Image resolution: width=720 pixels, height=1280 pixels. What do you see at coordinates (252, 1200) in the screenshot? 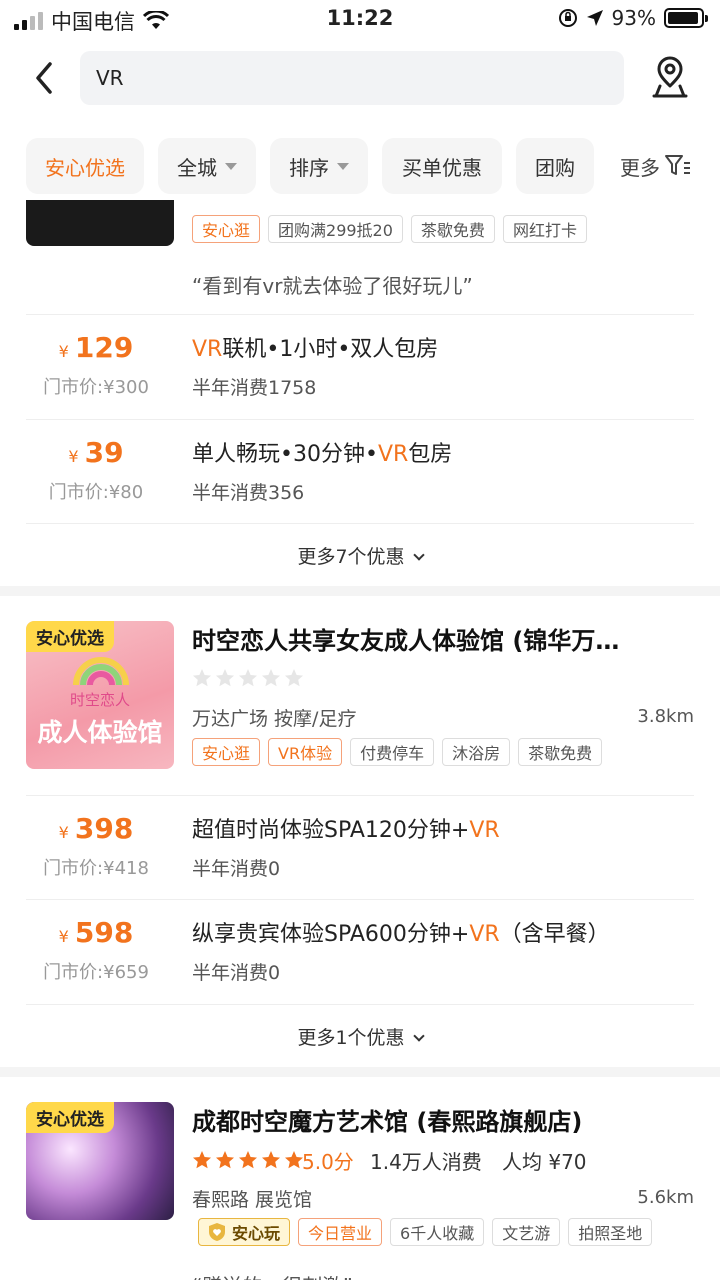
I see `shop-area-category: 春熙路 展览馆` at bounding box center [252, 1200].